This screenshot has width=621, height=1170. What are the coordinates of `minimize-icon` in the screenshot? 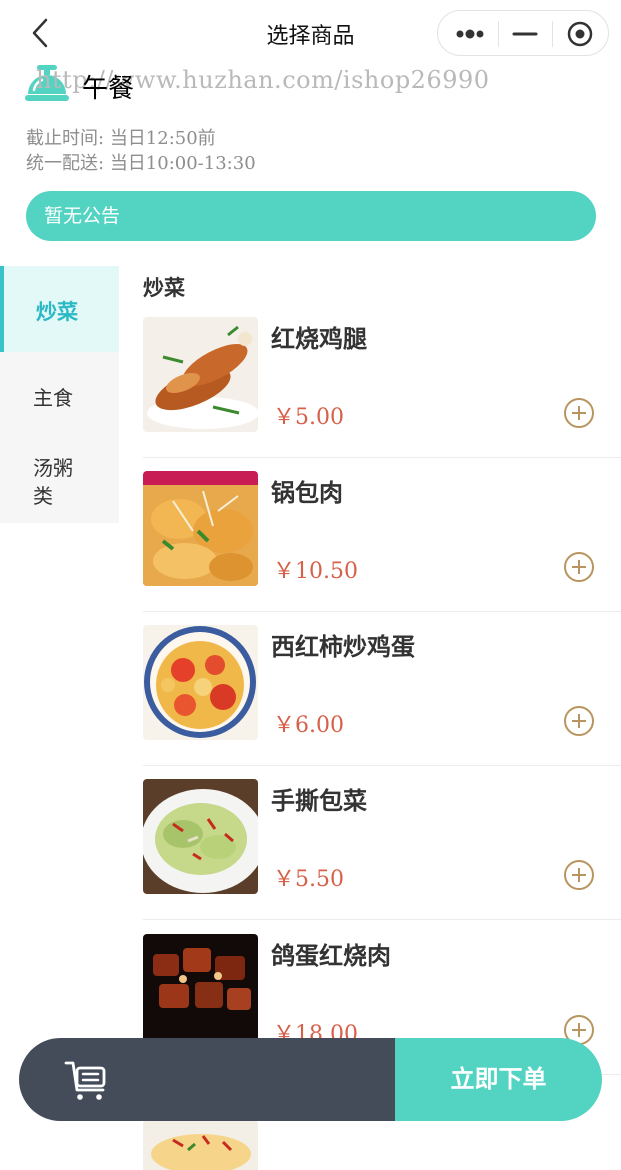 It's located at (525, 34).